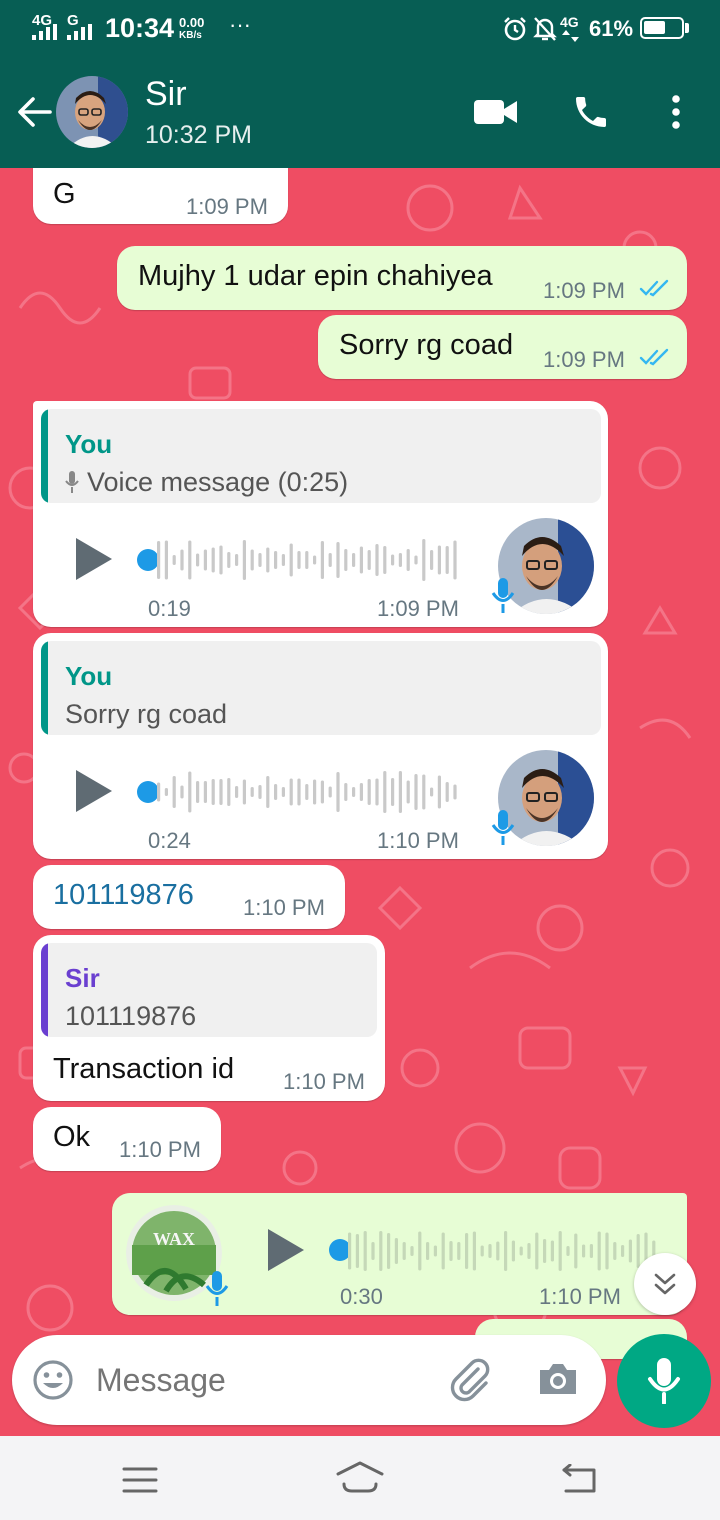  What do you see at coordinates (496, 112) in the screenshot?
I see `video-call-icon` at bounding box center [496, 112].